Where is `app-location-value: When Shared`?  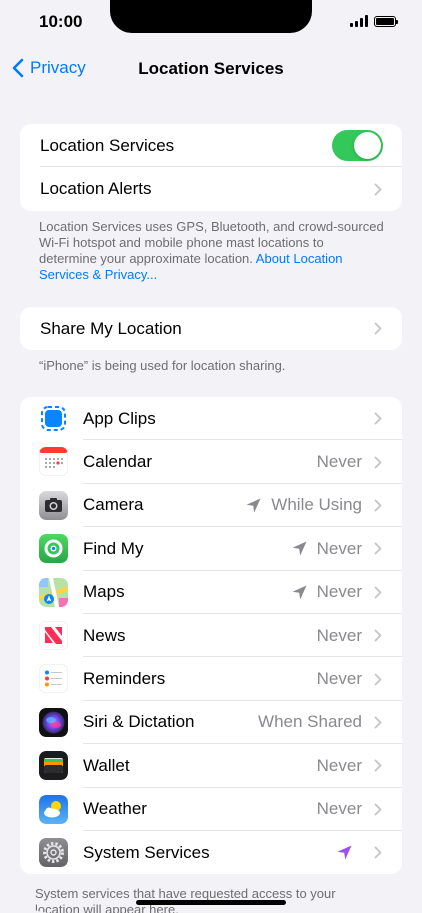 app-location-value: When Shared is located at coordinates (310, 722).